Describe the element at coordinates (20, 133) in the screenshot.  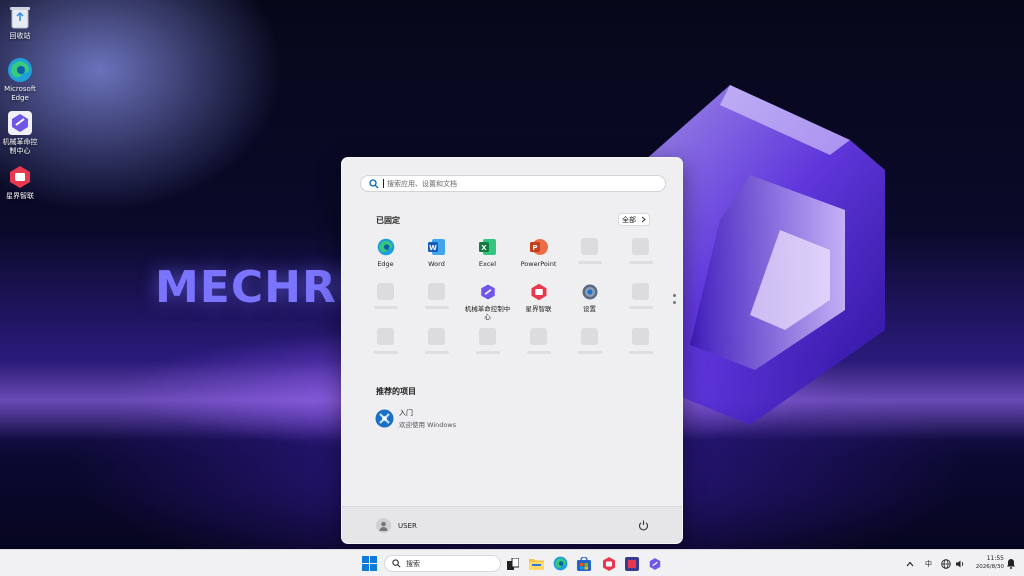
I see `desktop-icon-mechrevo-control-center: 机械革命控制中心` at that location.